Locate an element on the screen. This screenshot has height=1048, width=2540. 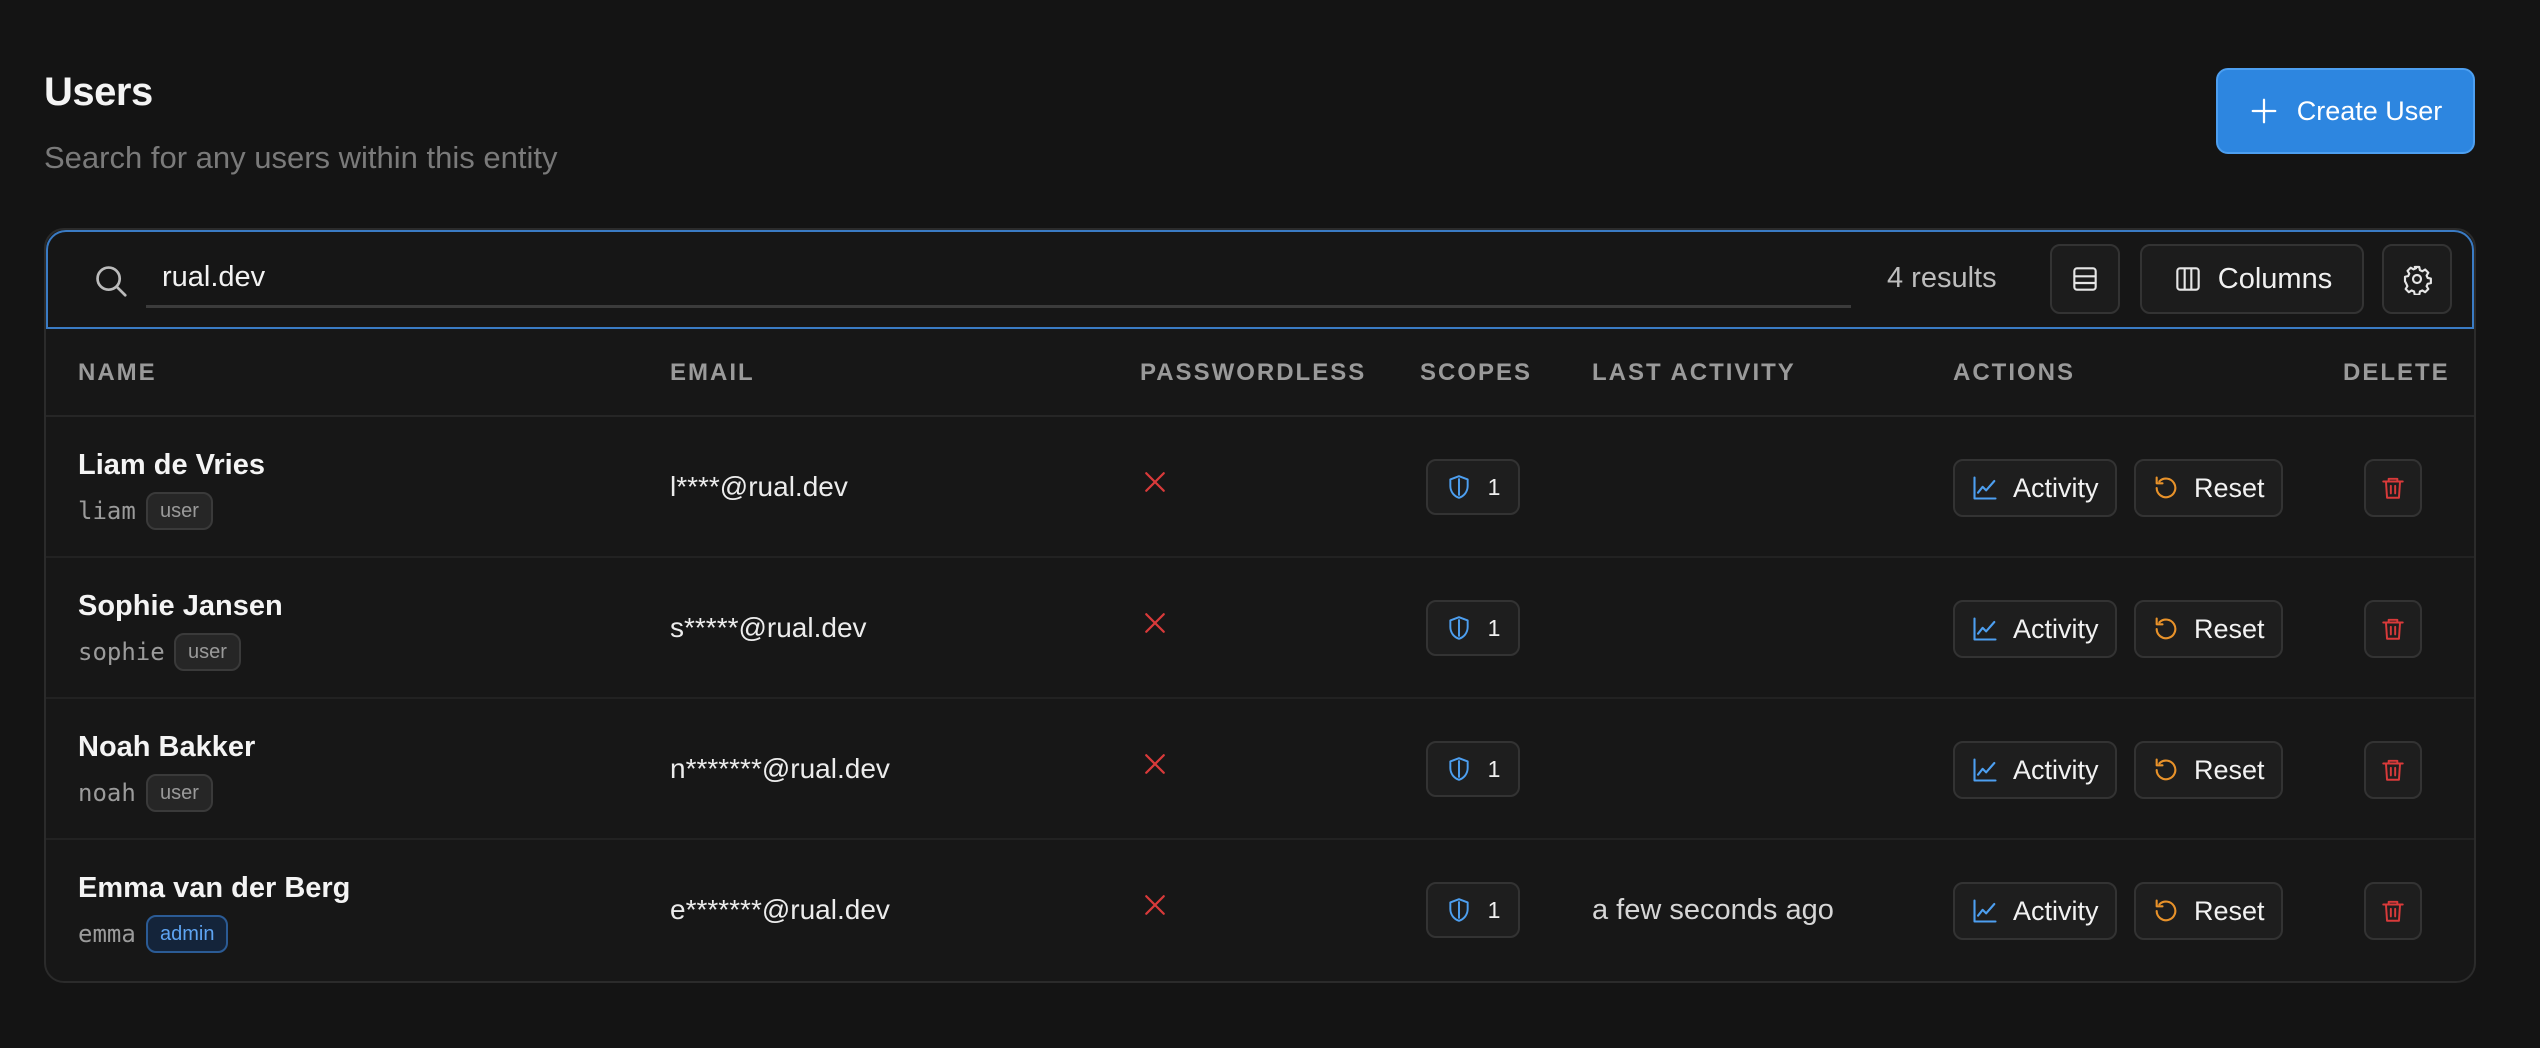
column-header-actions: ACTIONS is located at coordinates (2014, 372).